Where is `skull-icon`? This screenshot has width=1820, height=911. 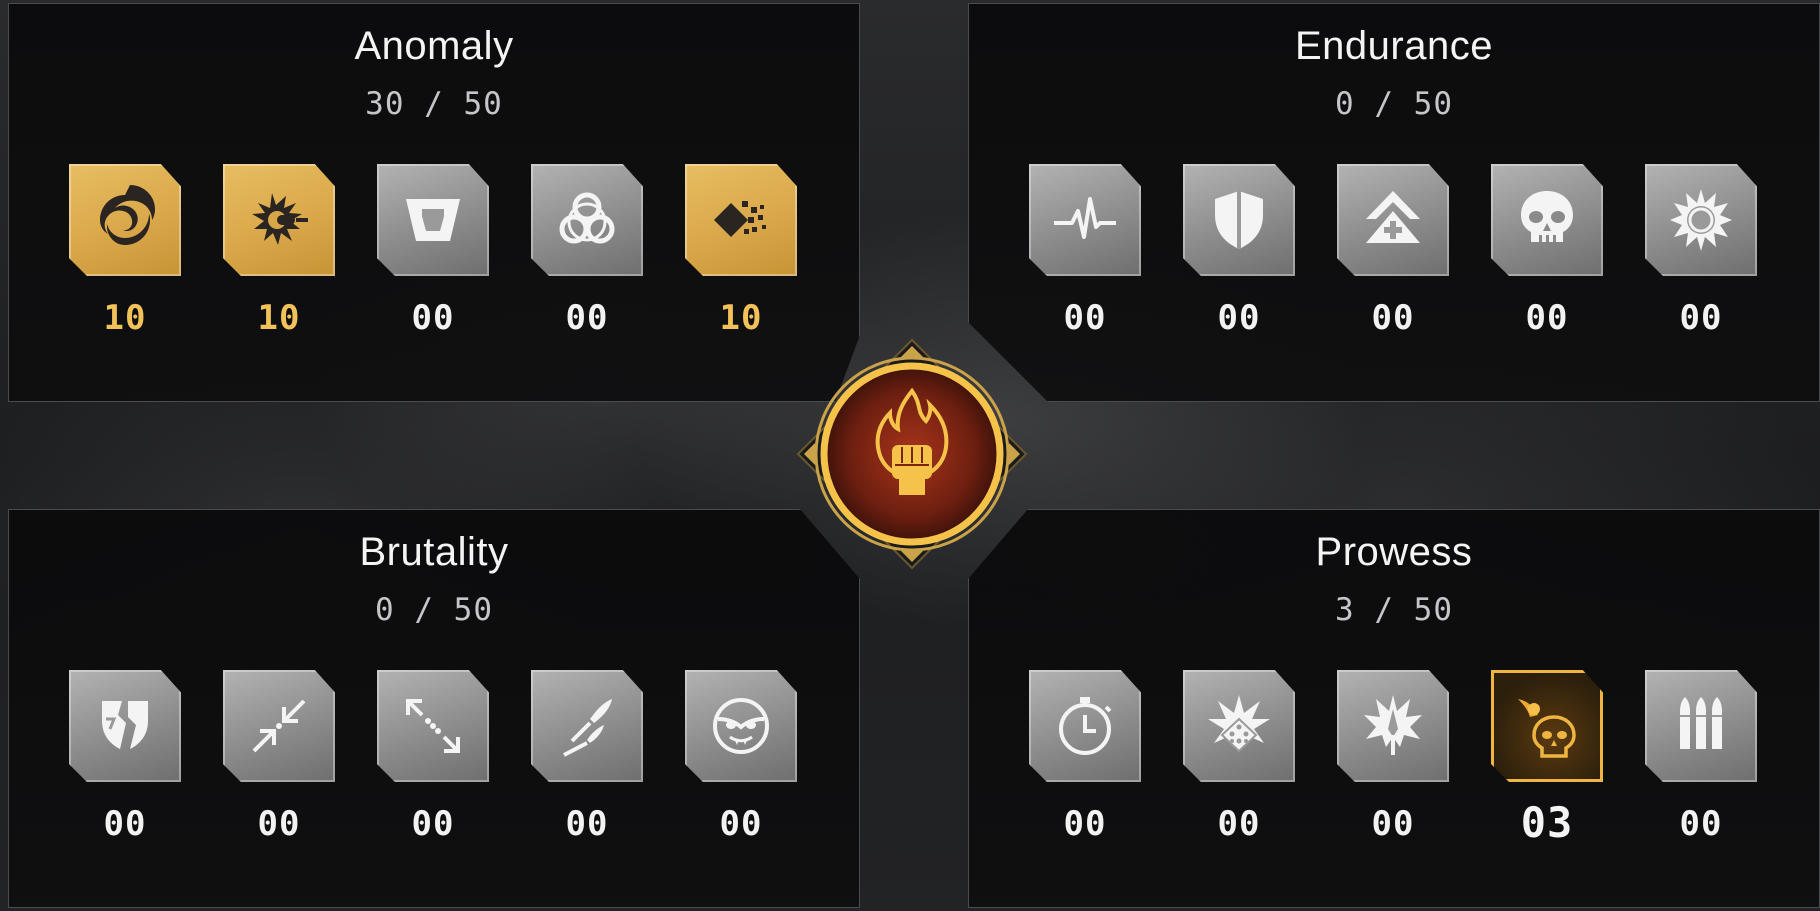
skull-icon is located at coordinates (1547, 220).